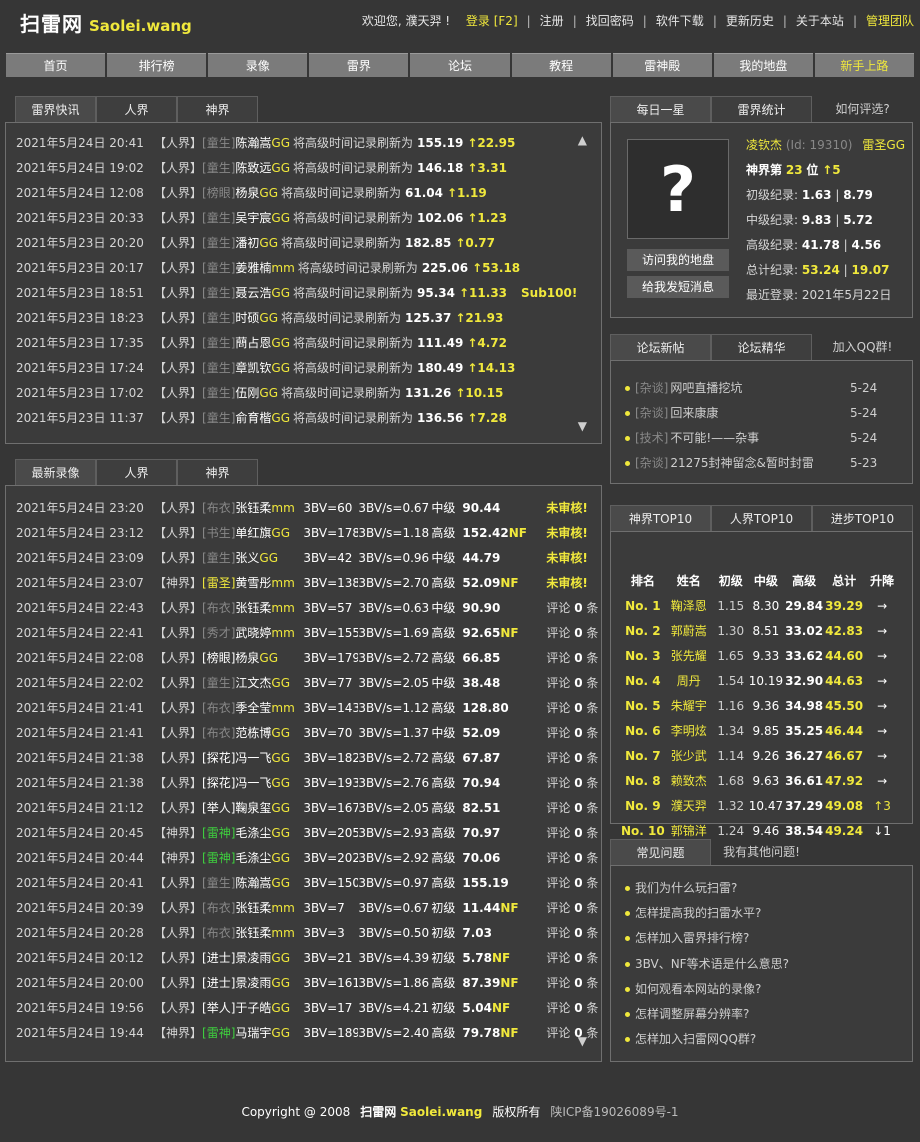  What do you see at coordinates (256, 243) in the screenshot?
I see `news-player: 潘初GG` at bounding box center [256, 243].